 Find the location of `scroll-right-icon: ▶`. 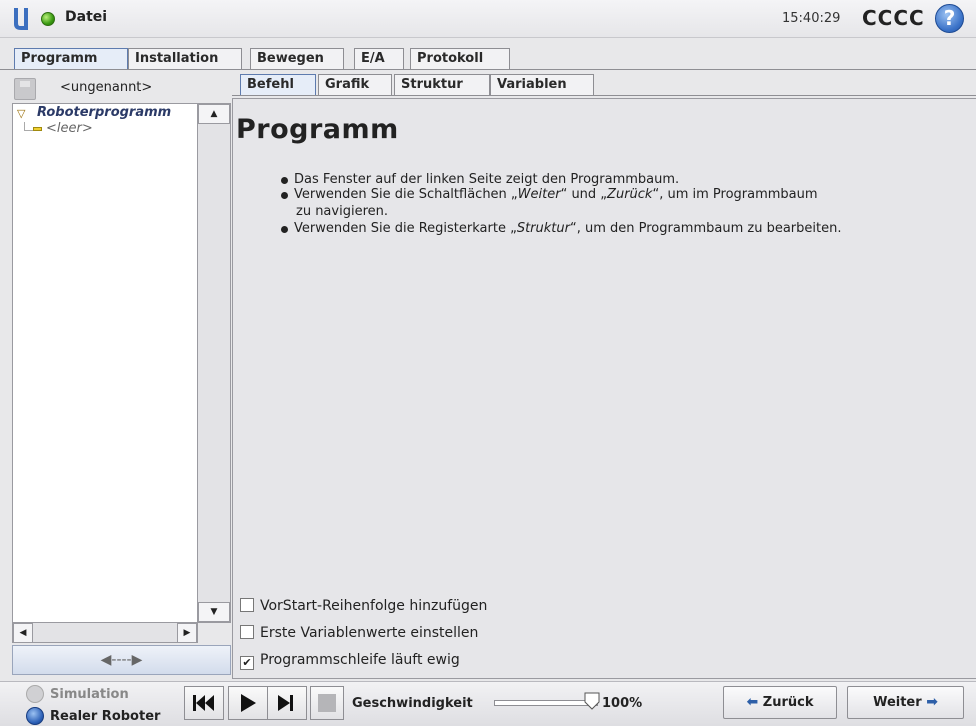

scroll-right-icon: ▶ is located at coordinates (187, 633).